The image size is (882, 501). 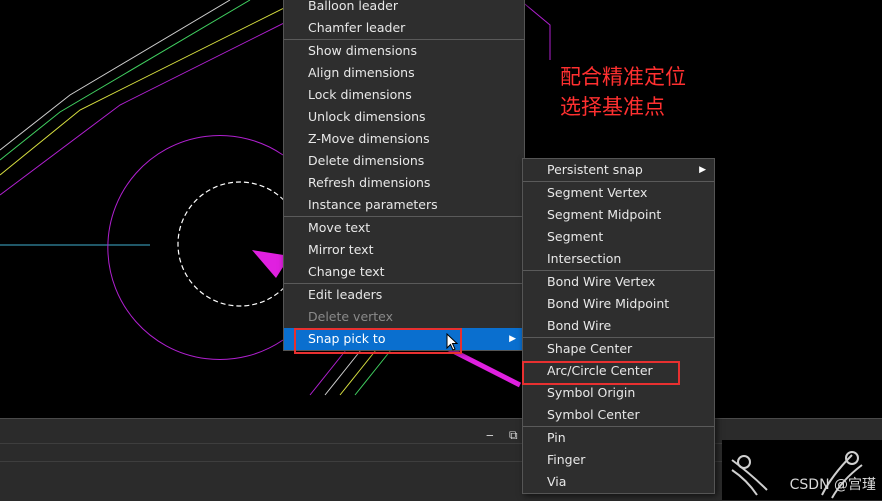 What do you see at coordinates (832, 485) in the screenshot?
I see `watermark: CSDN @宫瑾` at bounding box center [832, 485].